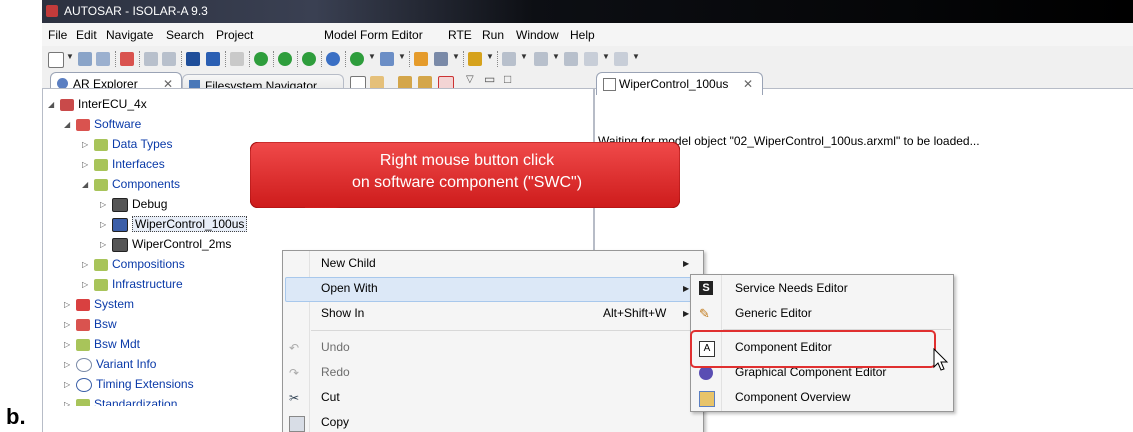 The width and height of the screenshot is (1133, 432). I want to click on rte-icon, so click(193, 59).